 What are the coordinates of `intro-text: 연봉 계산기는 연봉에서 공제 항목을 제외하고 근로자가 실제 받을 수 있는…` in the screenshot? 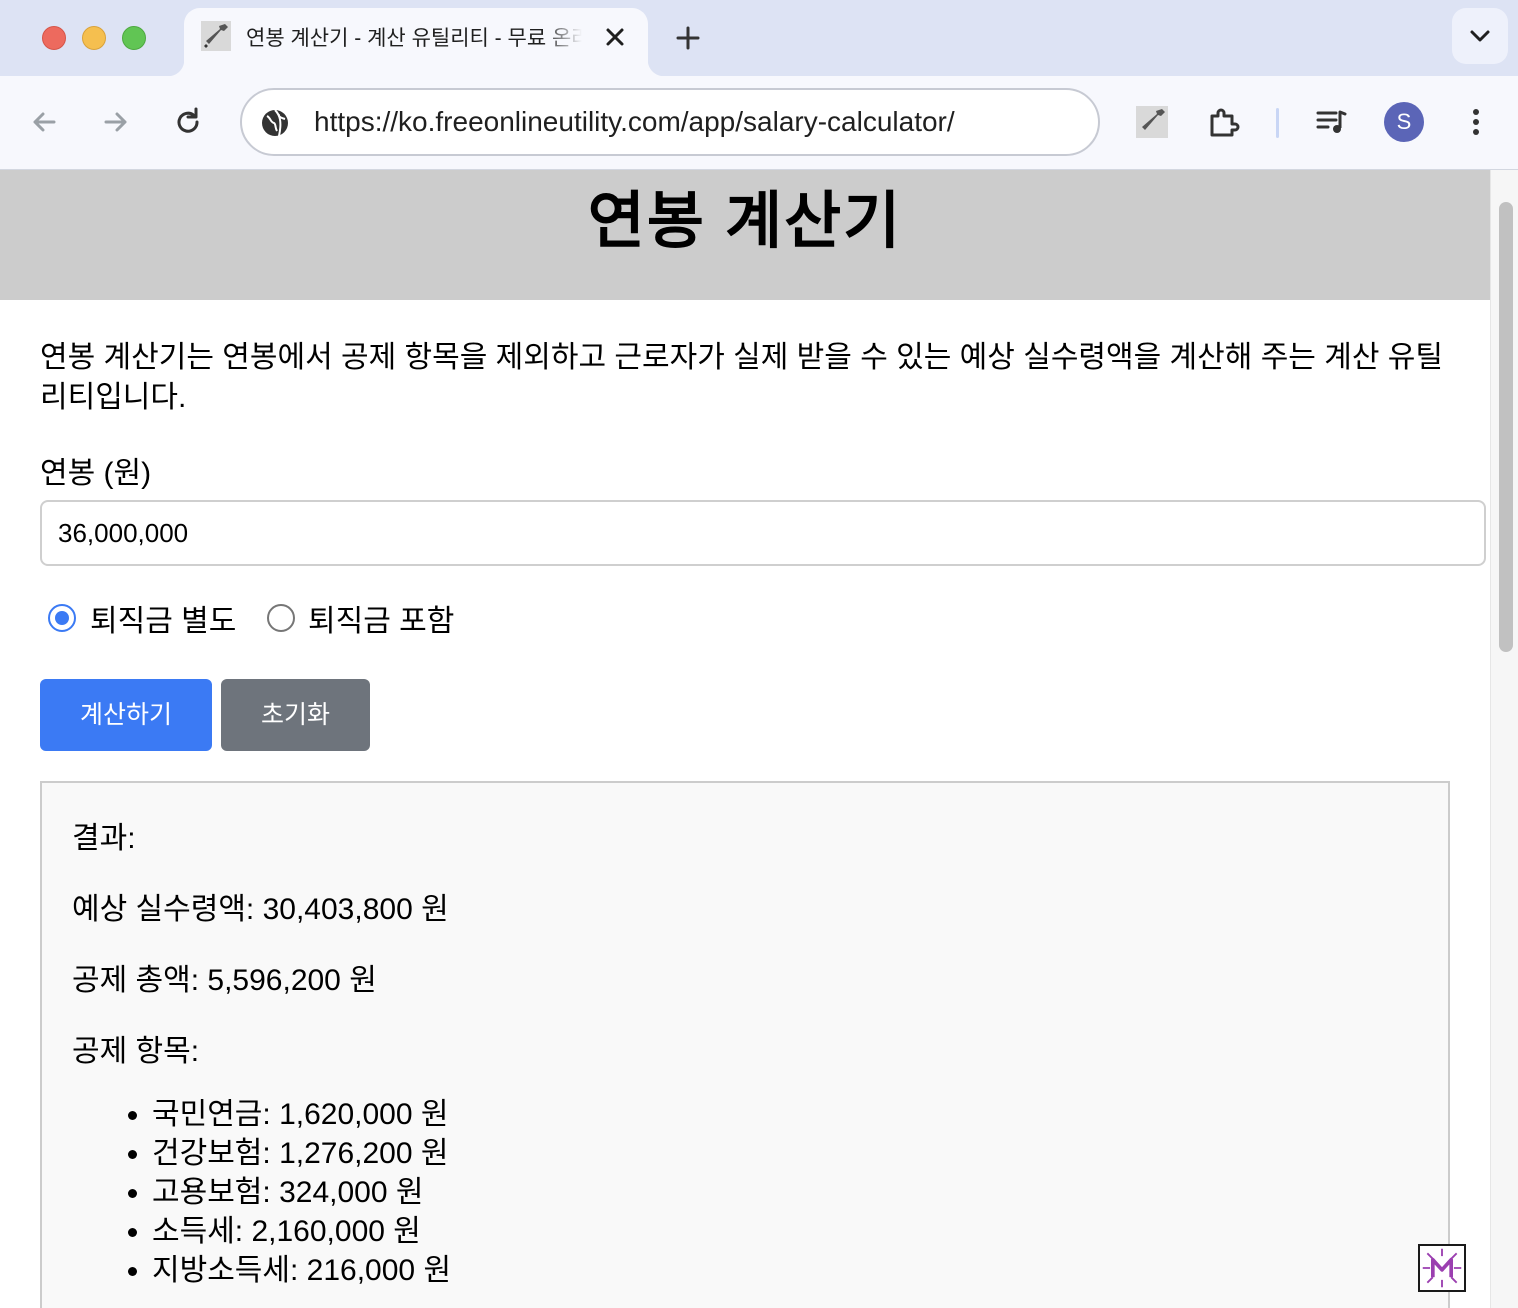 It's located at (741, 377).